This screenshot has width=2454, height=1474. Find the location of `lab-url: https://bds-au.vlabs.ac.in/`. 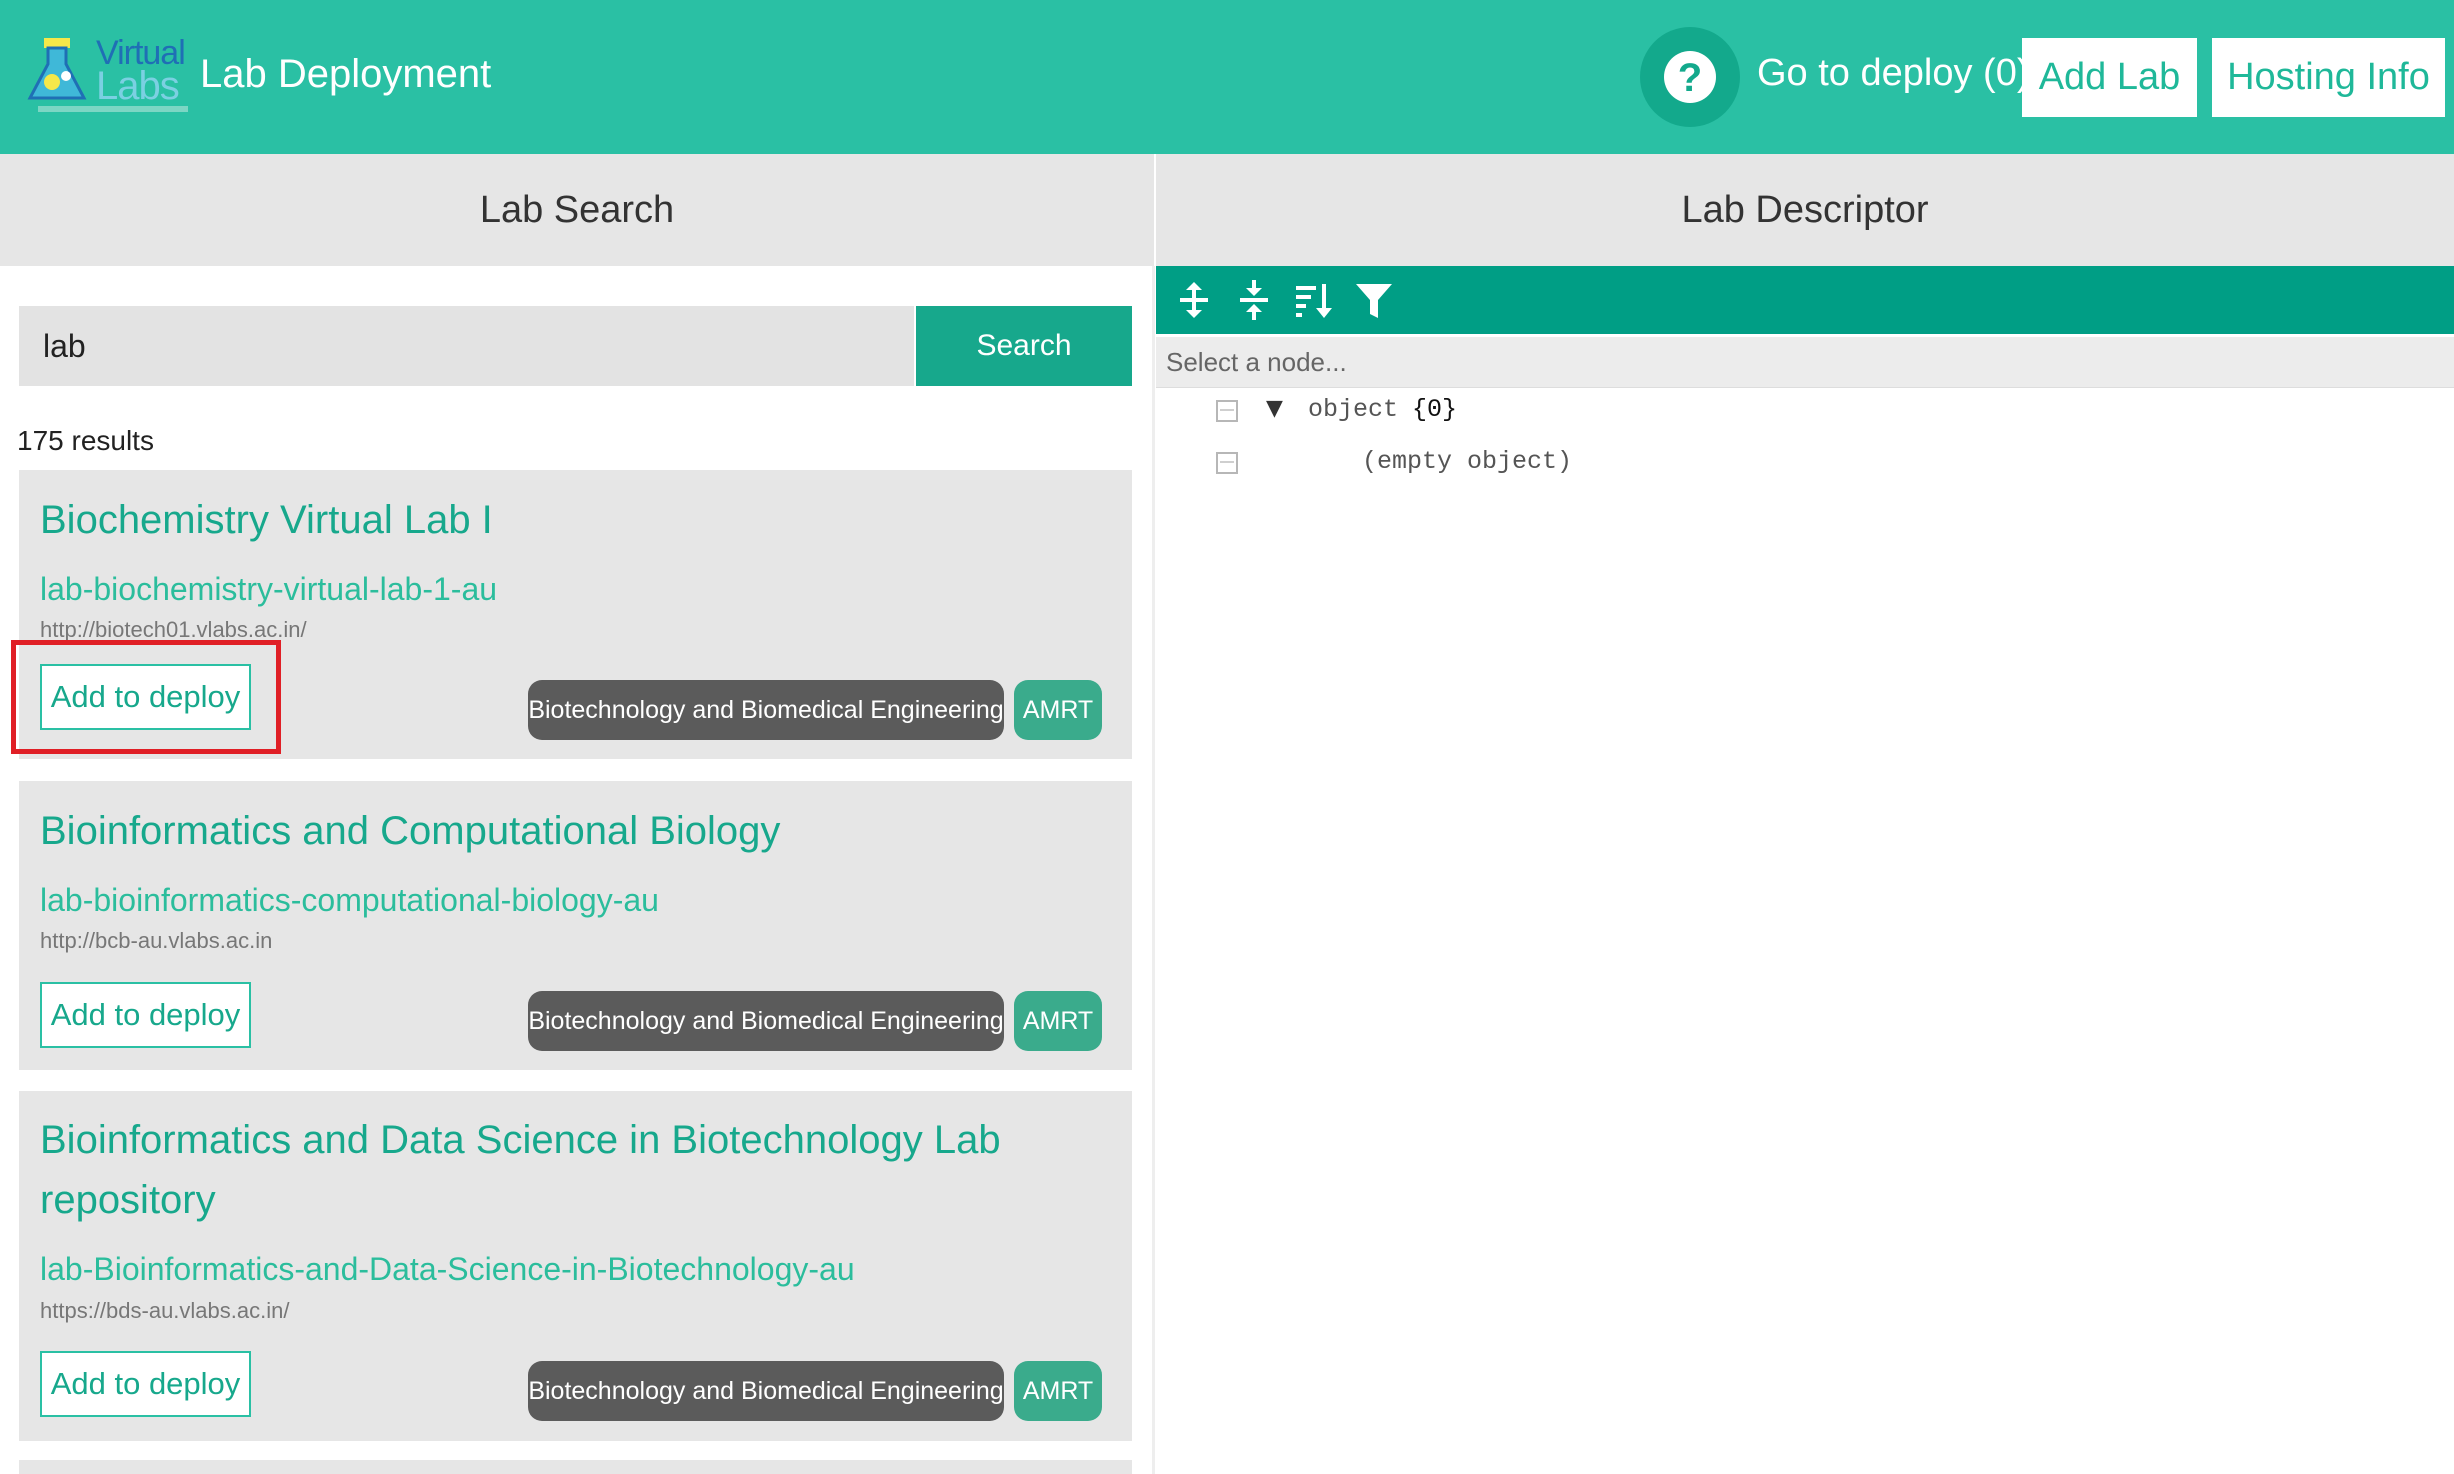

lab-url: https://bds-au.vlabs.ac.in/ is located at coordinates (165, 1310).